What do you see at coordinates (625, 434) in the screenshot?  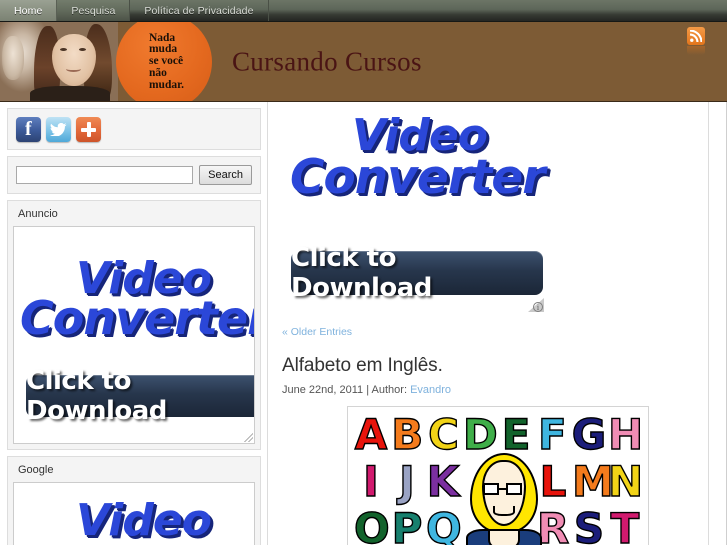 I see `alphabet-letter: H` at bounding box center [625, 434].